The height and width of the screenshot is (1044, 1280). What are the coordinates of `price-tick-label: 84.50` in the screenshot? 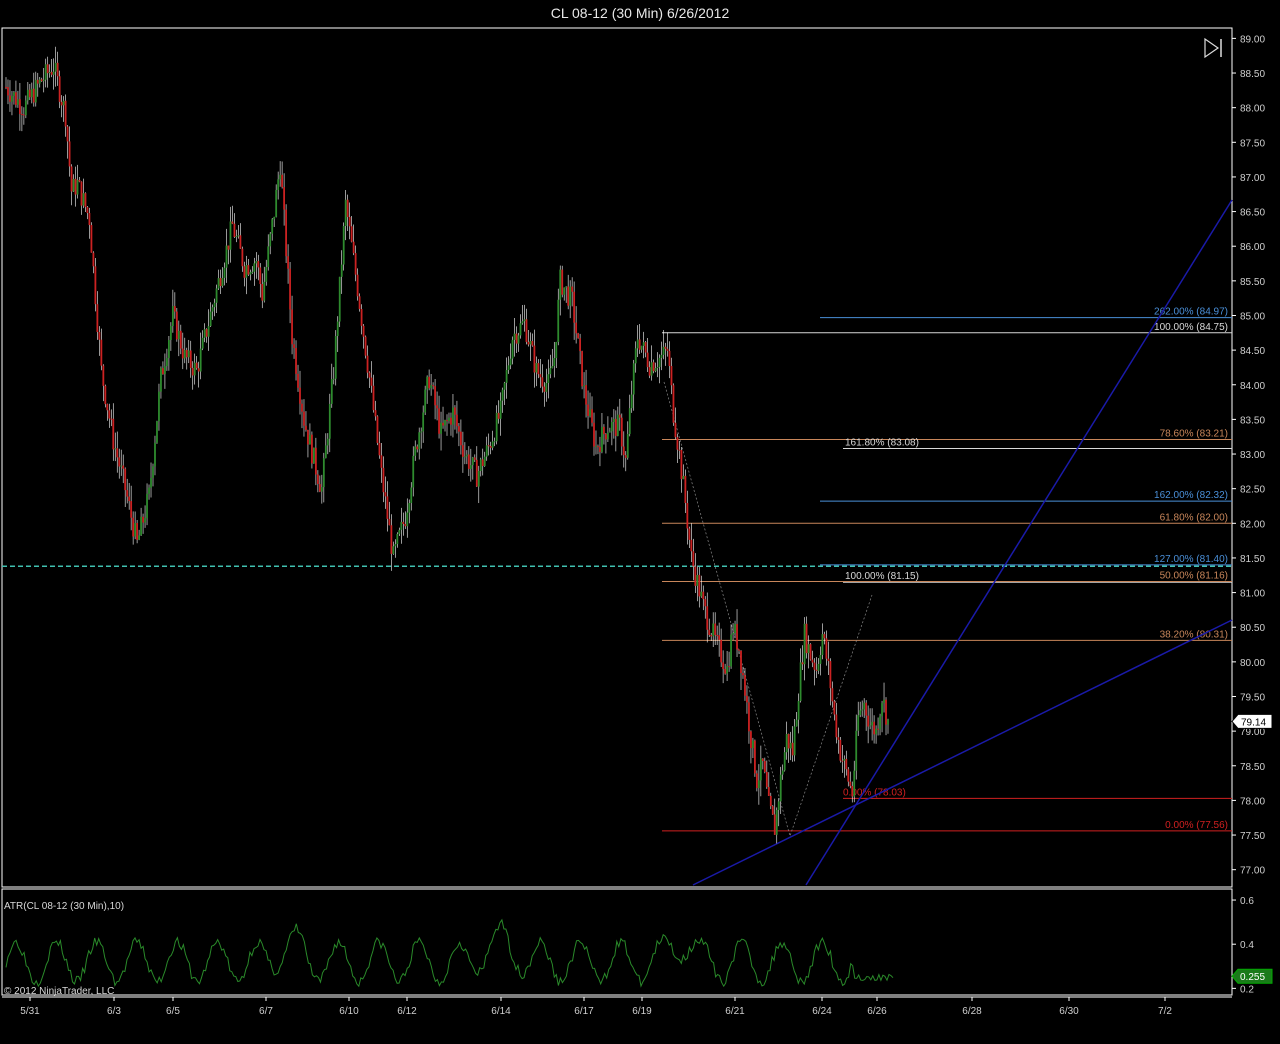 It's located at (1252, 351).